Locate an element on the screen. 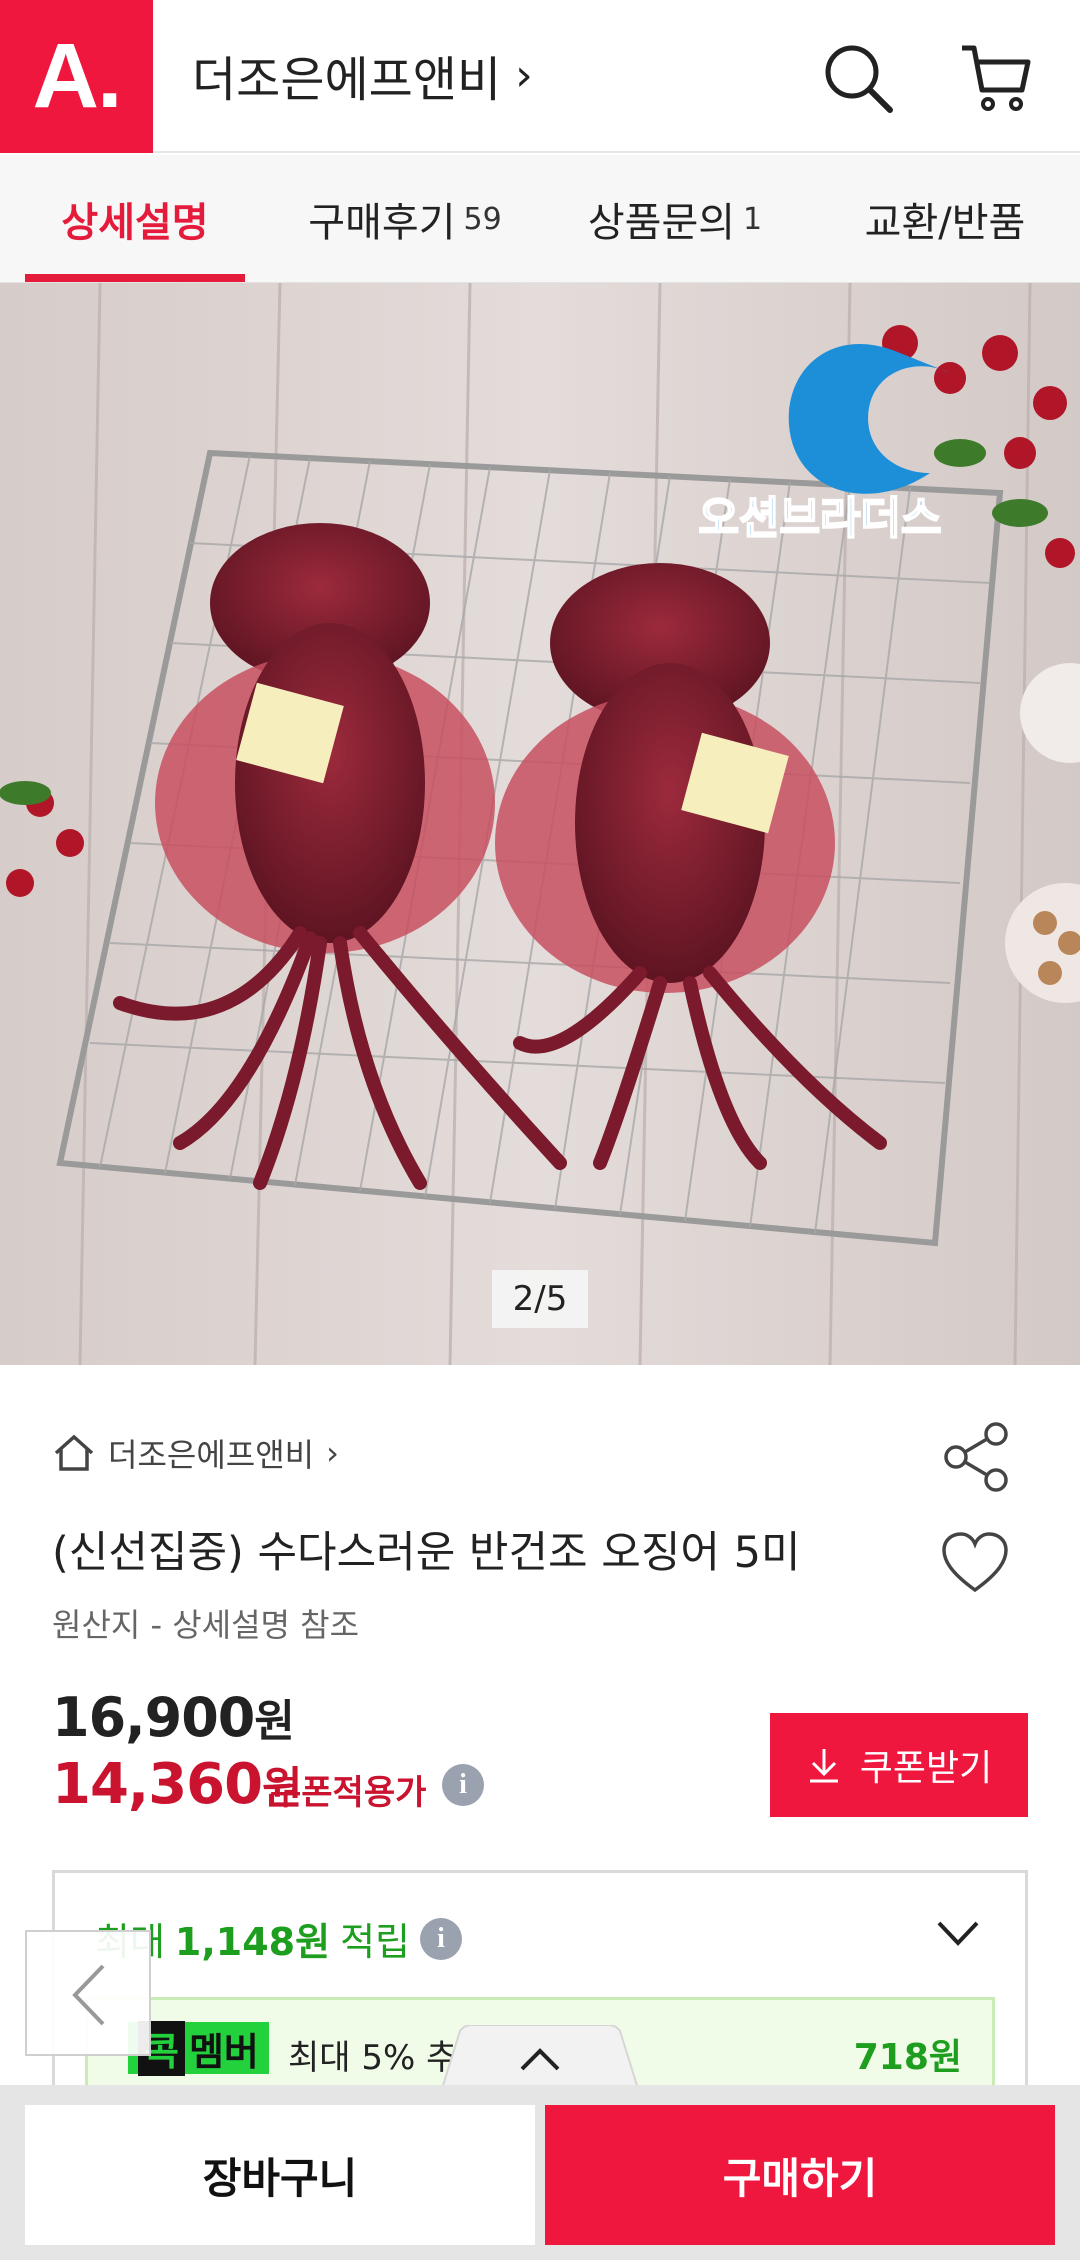 The width and height of the screenshot is (1080, 2260). breadcrumb: 더조은에프앤비 › is located at coordinates (195, 1453).